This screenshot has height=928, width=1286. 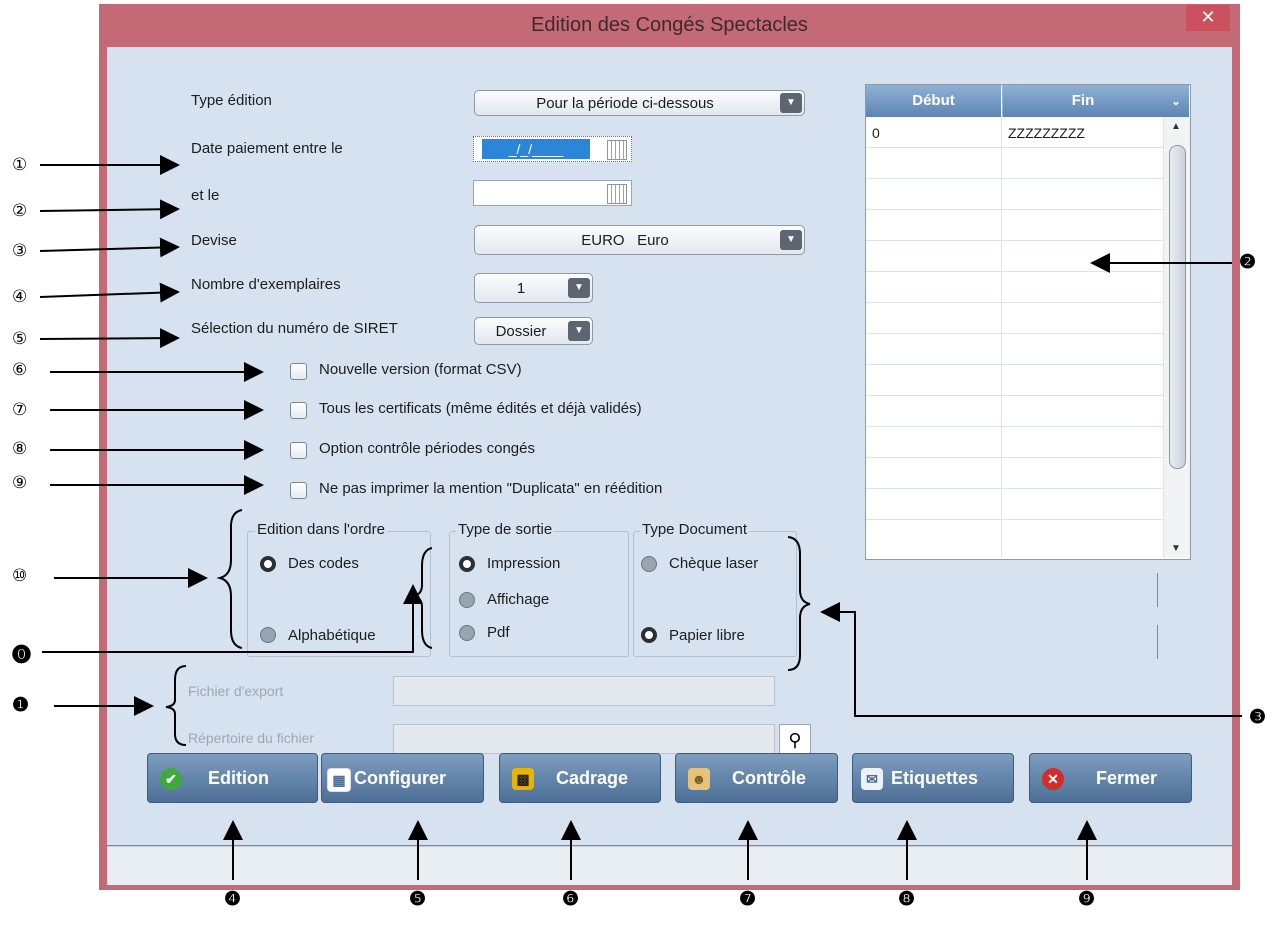 What do you see at coordinates (229, 579) in the screenshot?
I see `brace-ordre` at bounding box center [229, 579].